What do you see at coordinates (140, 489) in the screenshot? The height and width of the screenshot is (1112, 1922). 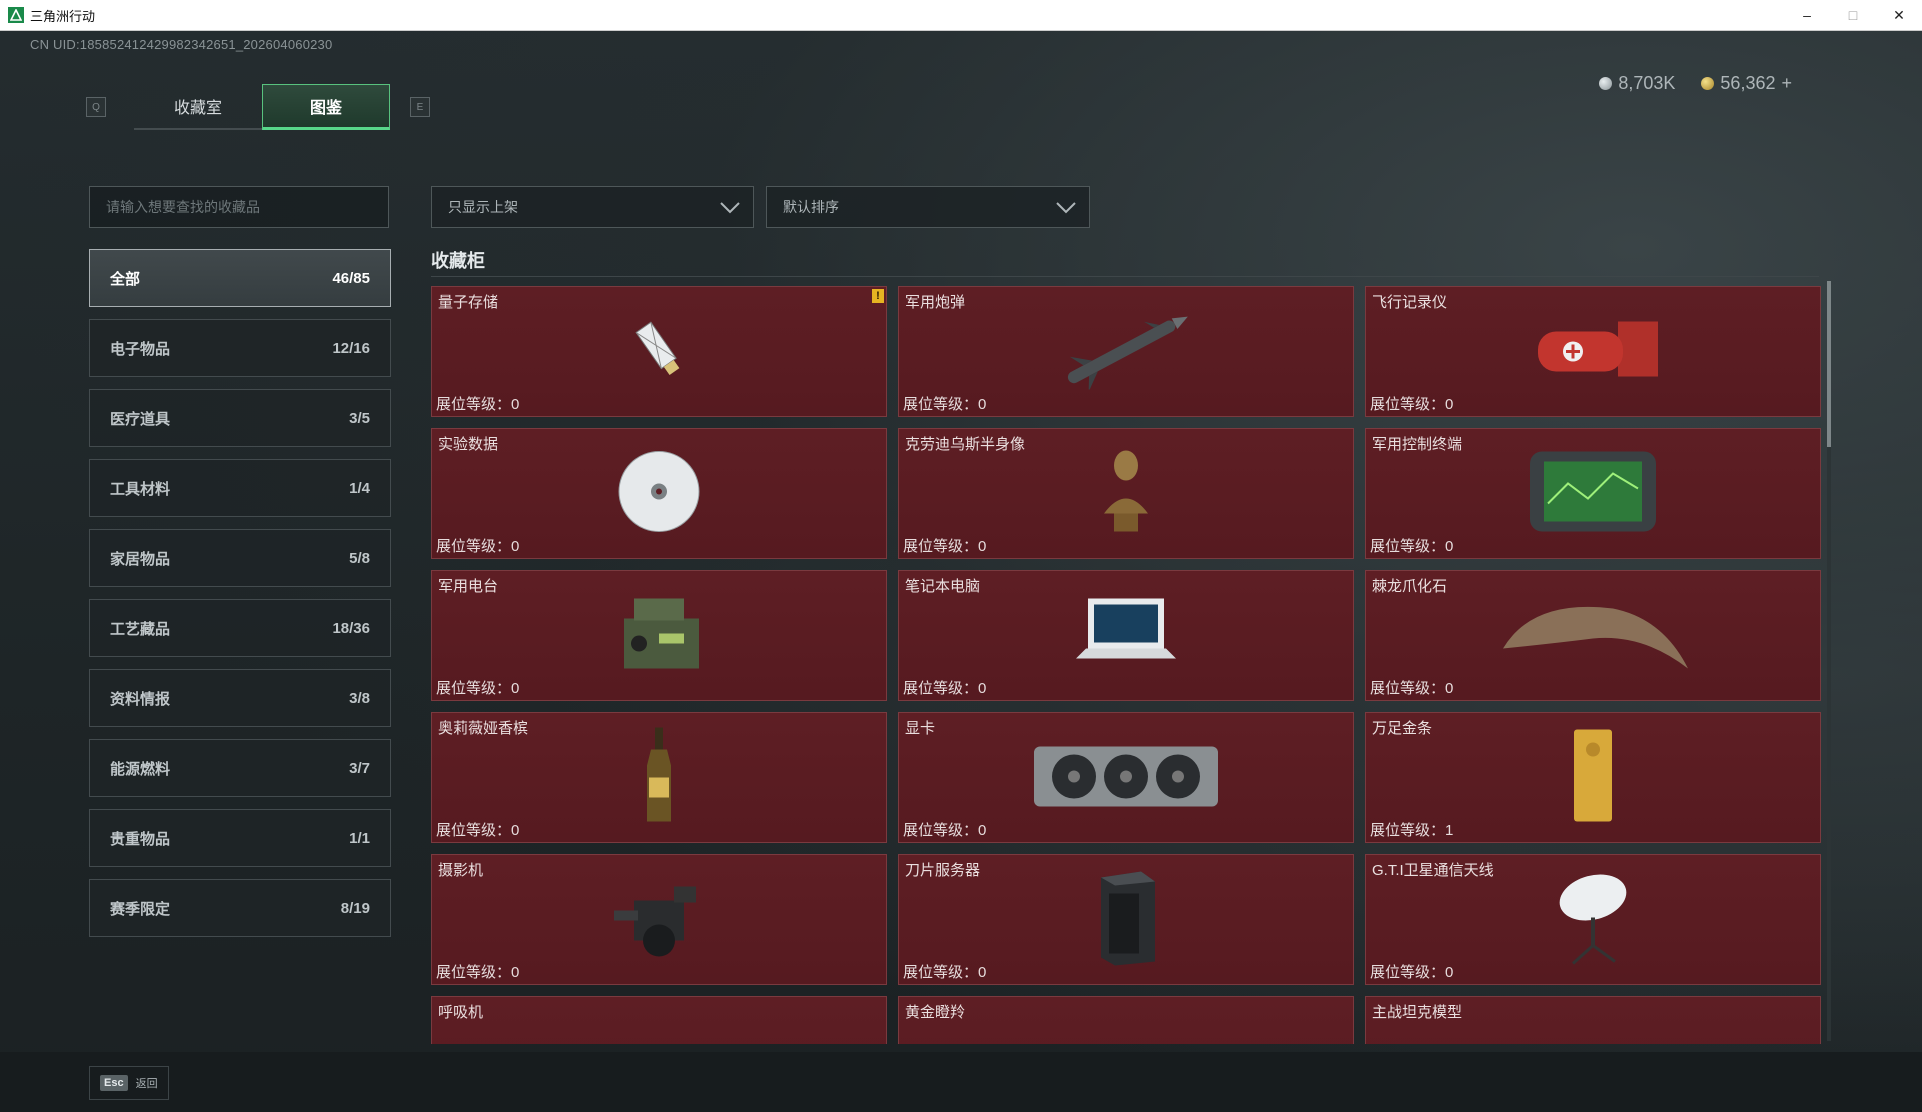 I see `category-label: 工具材料` at bounding box center [140, 489].